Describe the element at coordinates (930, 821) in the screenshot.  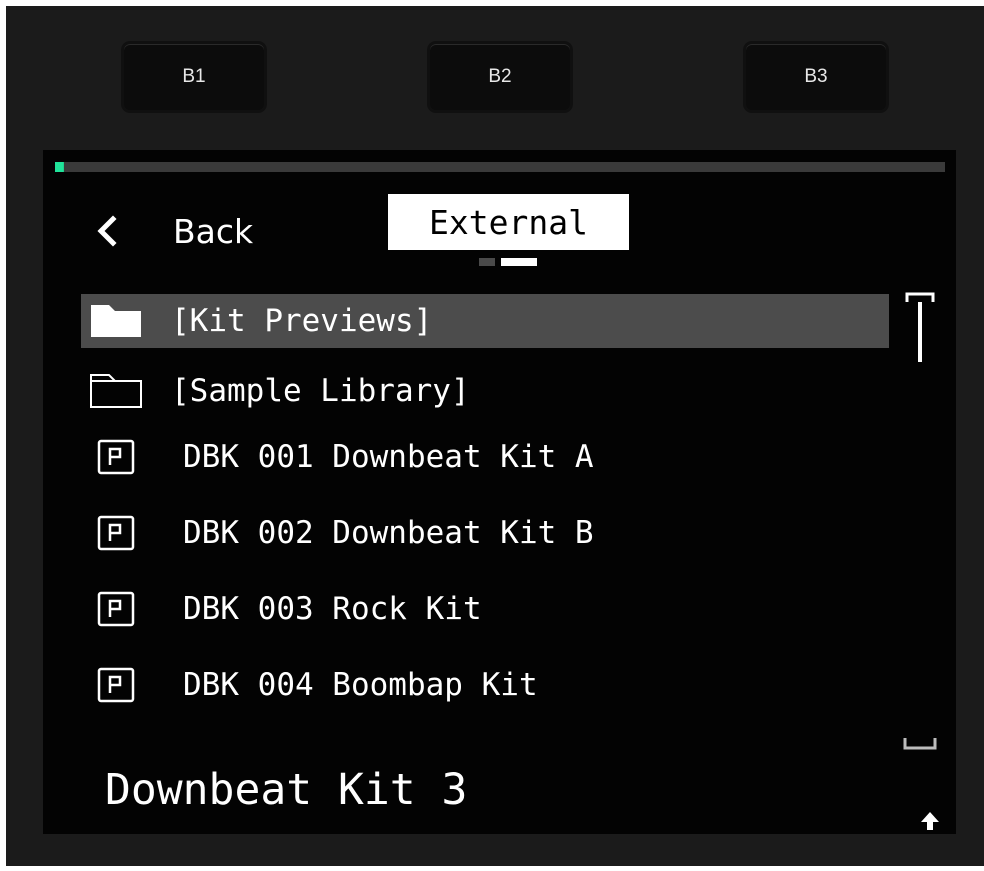
I see `up-arrow-icon` at that location.